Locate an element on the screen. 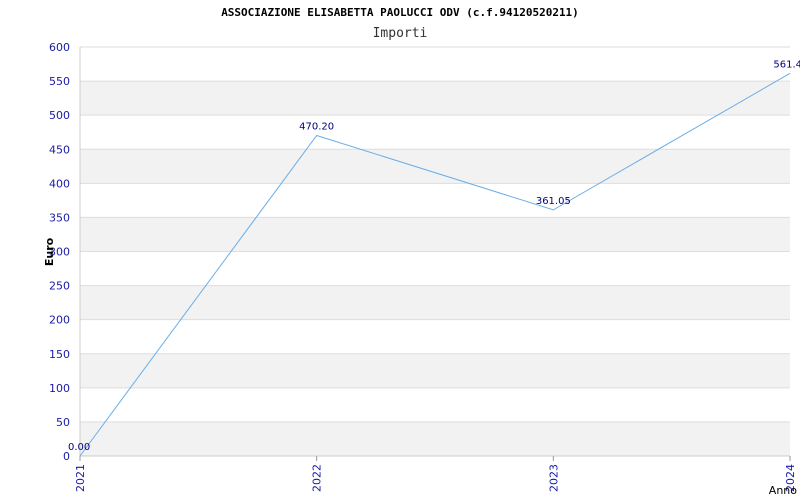  x-tick-label: 2023 is located at coordinates (553, 478).